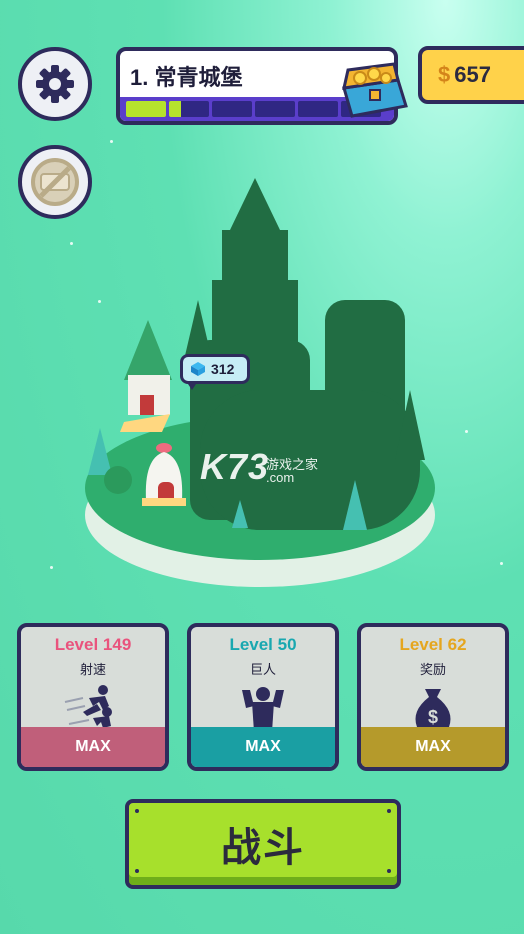  I want to click on bubble-tail, so click(192, 385).